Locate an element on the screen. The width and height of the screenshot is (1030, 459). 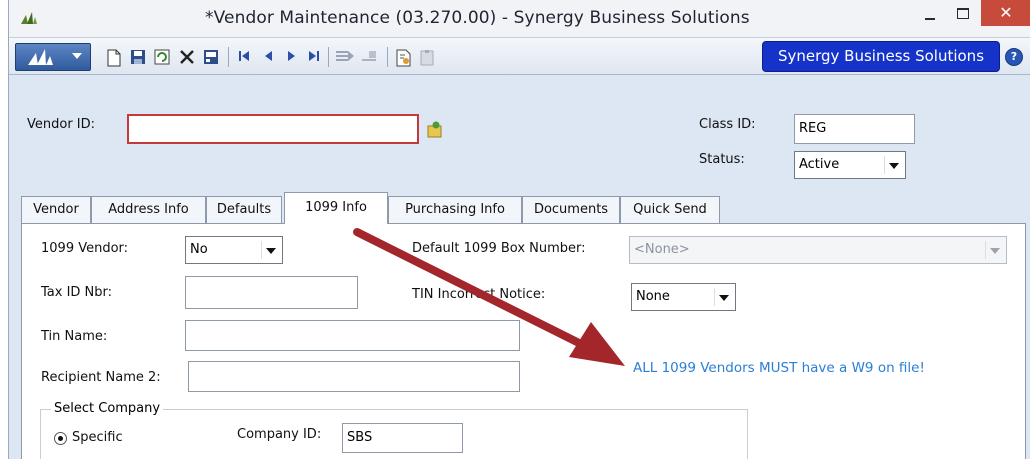
next-record-icon is located at coordinates (293, 57).